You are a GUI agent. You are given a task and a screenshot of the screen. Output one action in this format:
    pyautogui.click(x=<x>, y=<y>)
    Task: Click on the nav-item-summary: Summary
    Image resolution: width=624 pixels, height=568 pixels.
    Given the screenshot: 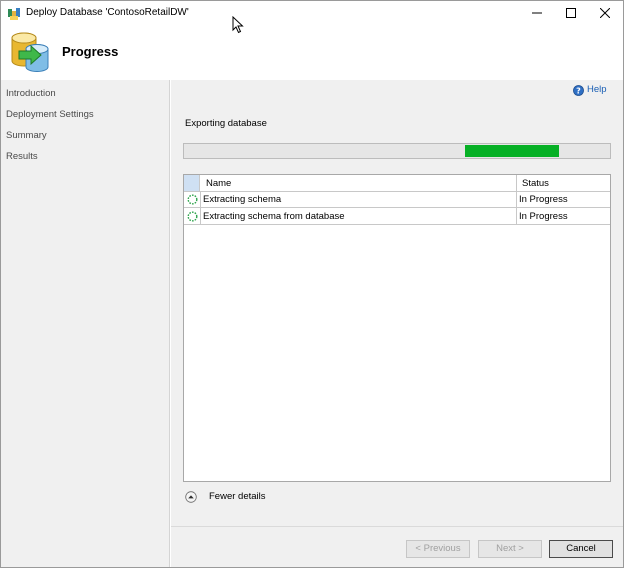 What is the action you would take?
    pyautogui.click(x=26, y=135)
    